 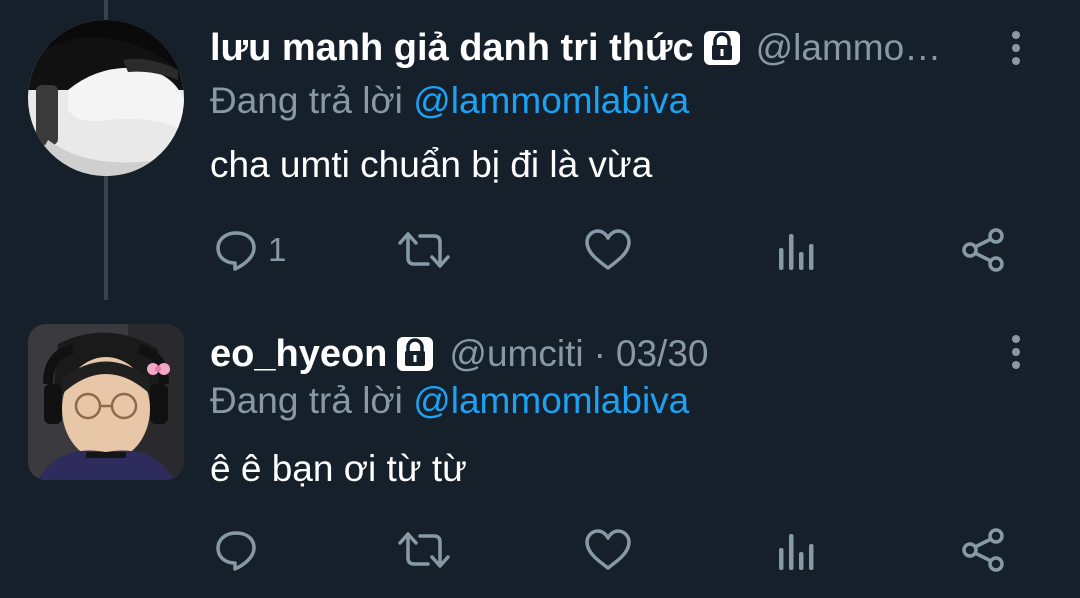 What do you see at coordinates (431, 164) in the screenshot?
I see `tweet-text: cha umti chuẩn bị đi là vừa` at bounding box center [431, 164].